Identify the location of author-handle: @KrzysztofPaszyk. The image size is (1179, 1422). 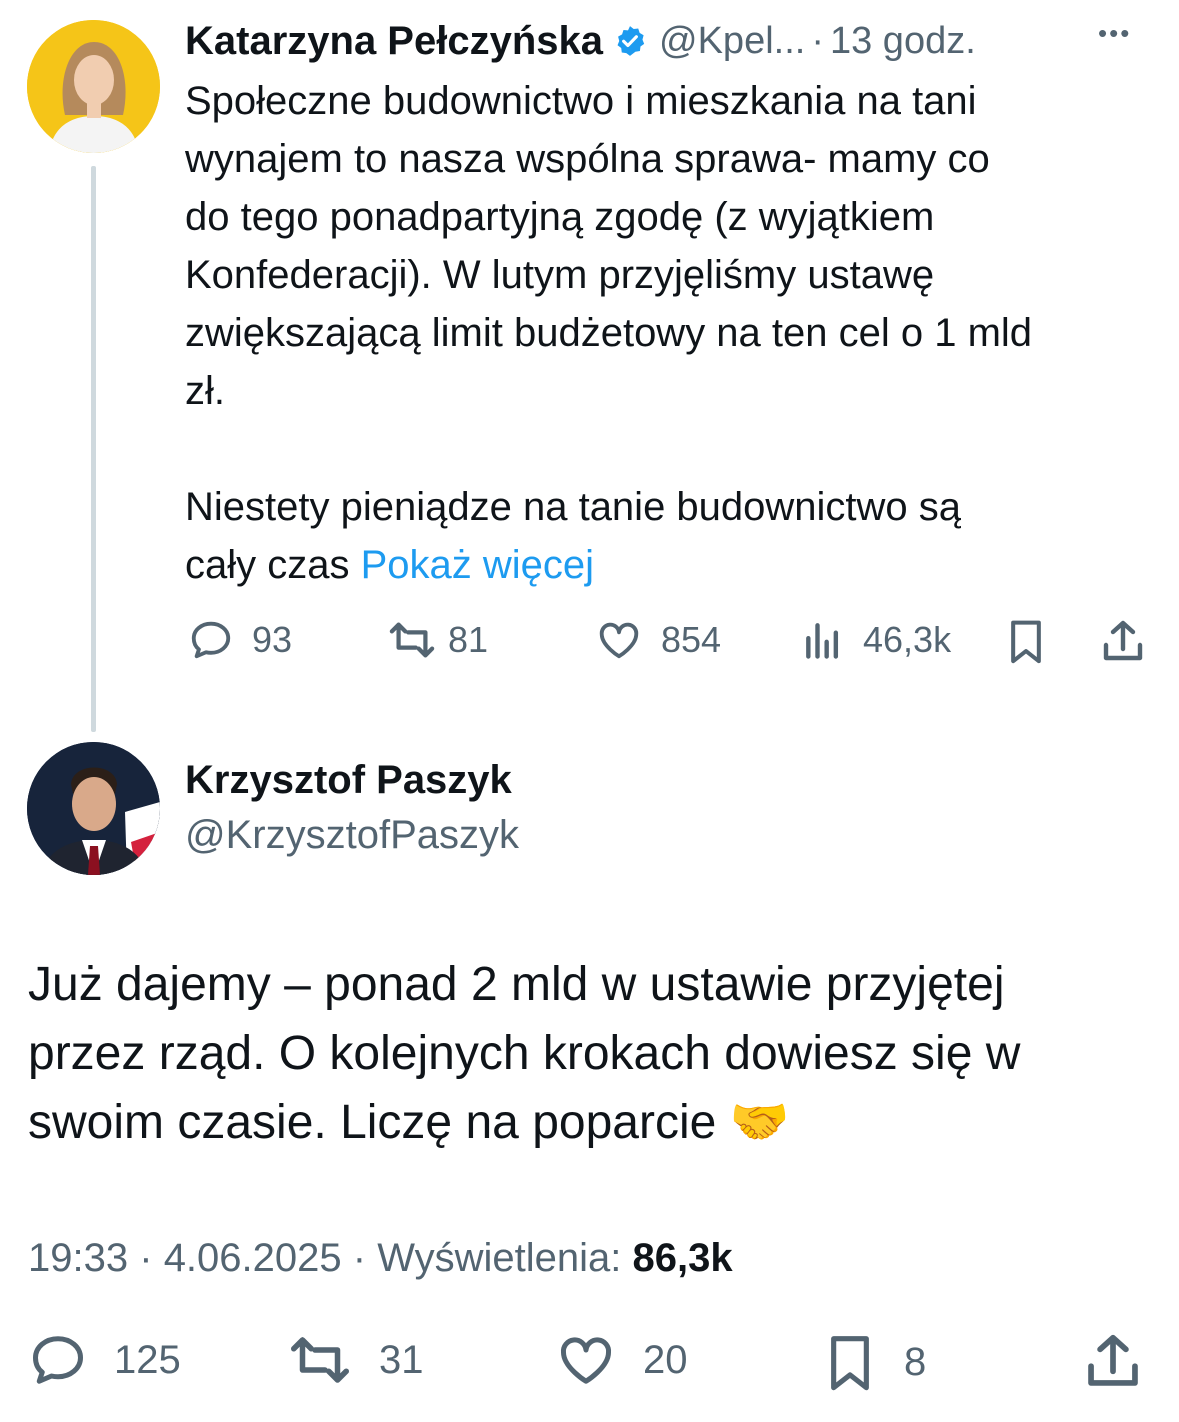
(352, 835).